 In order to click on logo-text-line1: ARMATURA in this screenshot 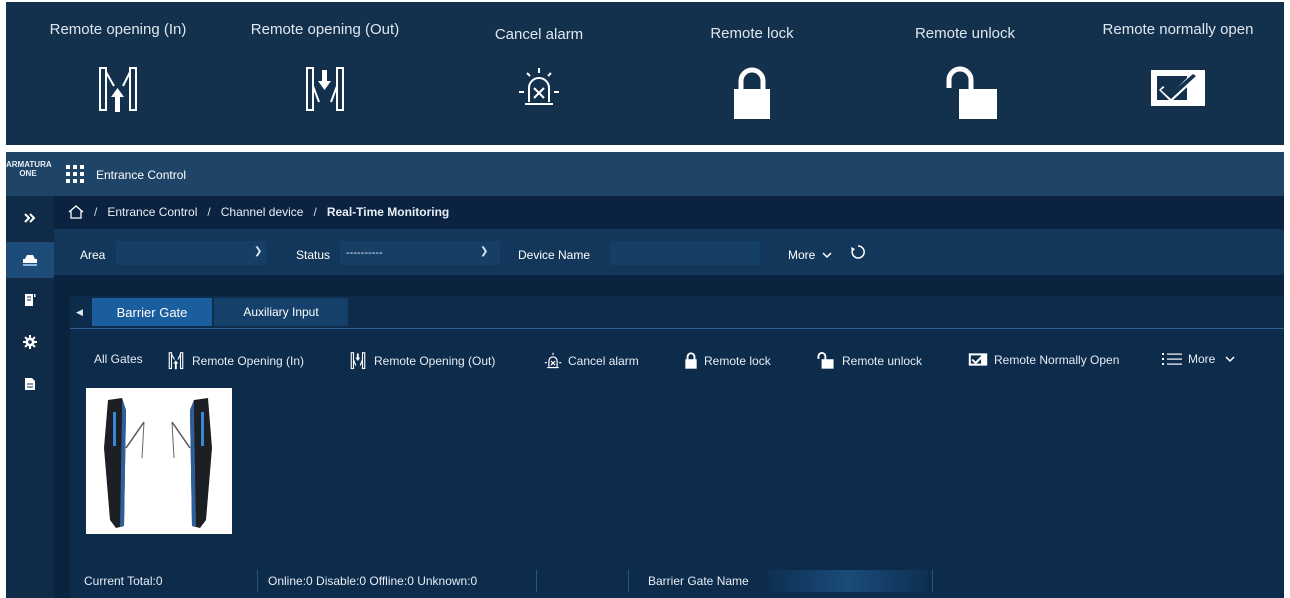, I will do `click(29, 164)`.